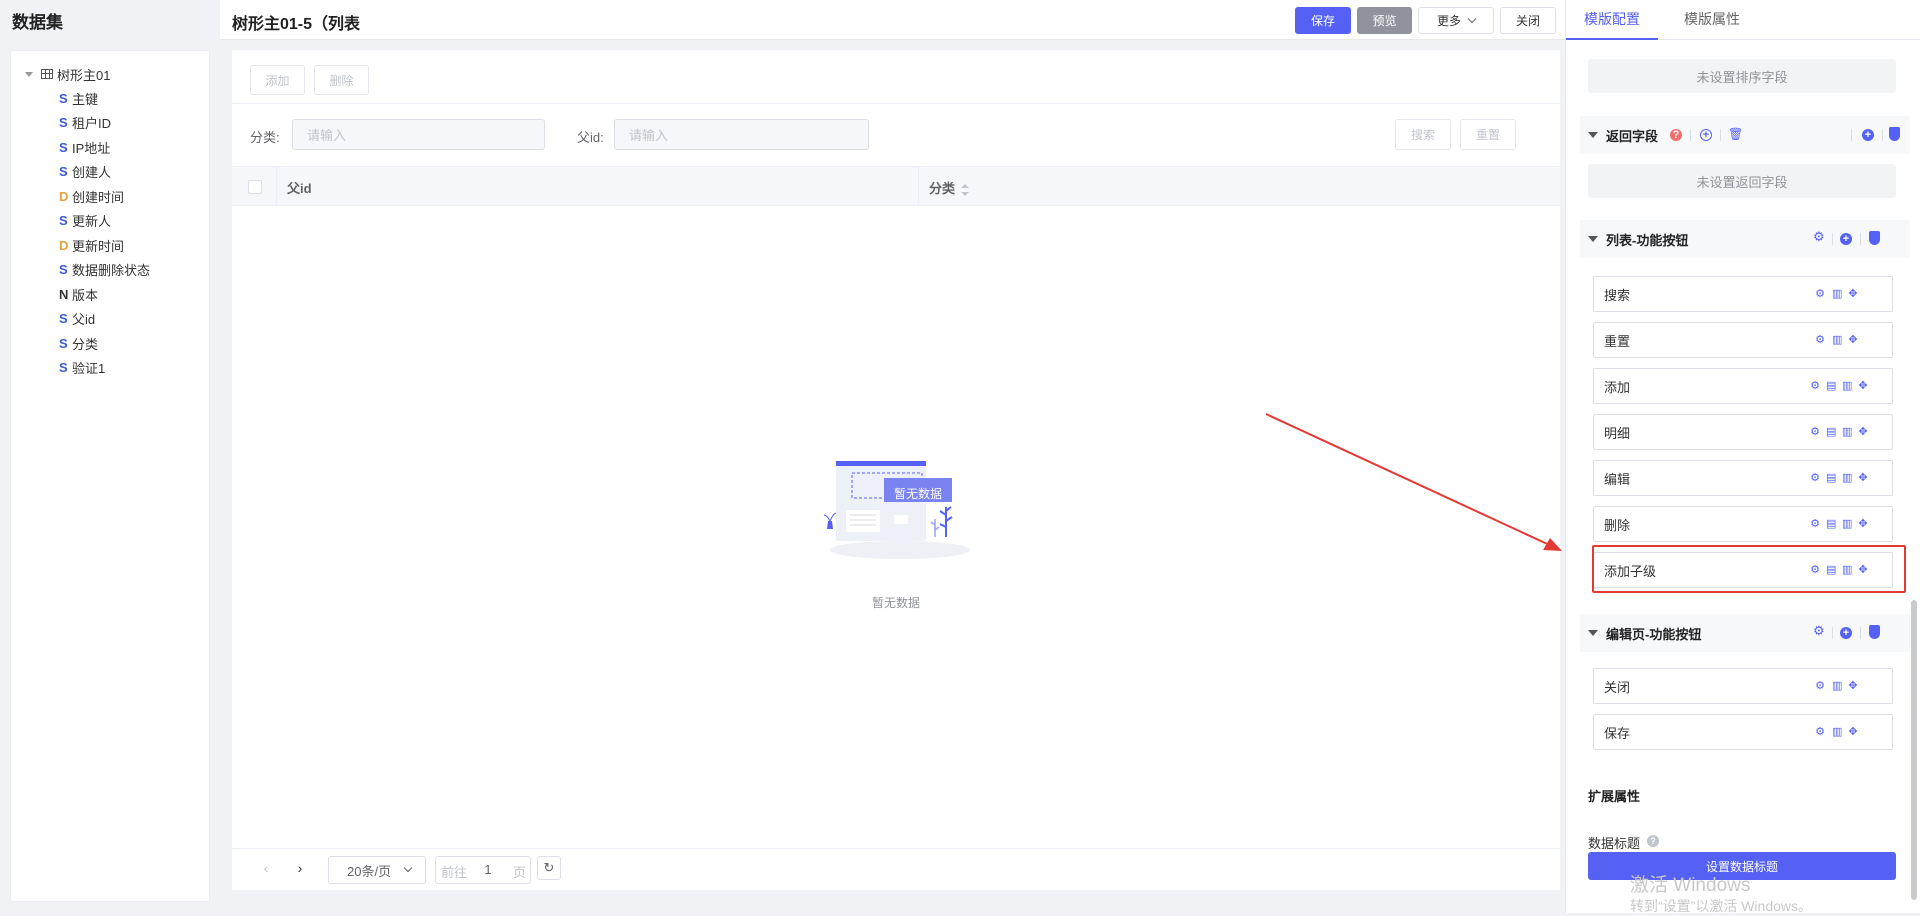 Image resolution: width=1920 pixels, height=916 pixels. What do you see at coordinates (418, 134) in the screenshot?
I see `category-input: 请输入` at bounding box center [418, 134].